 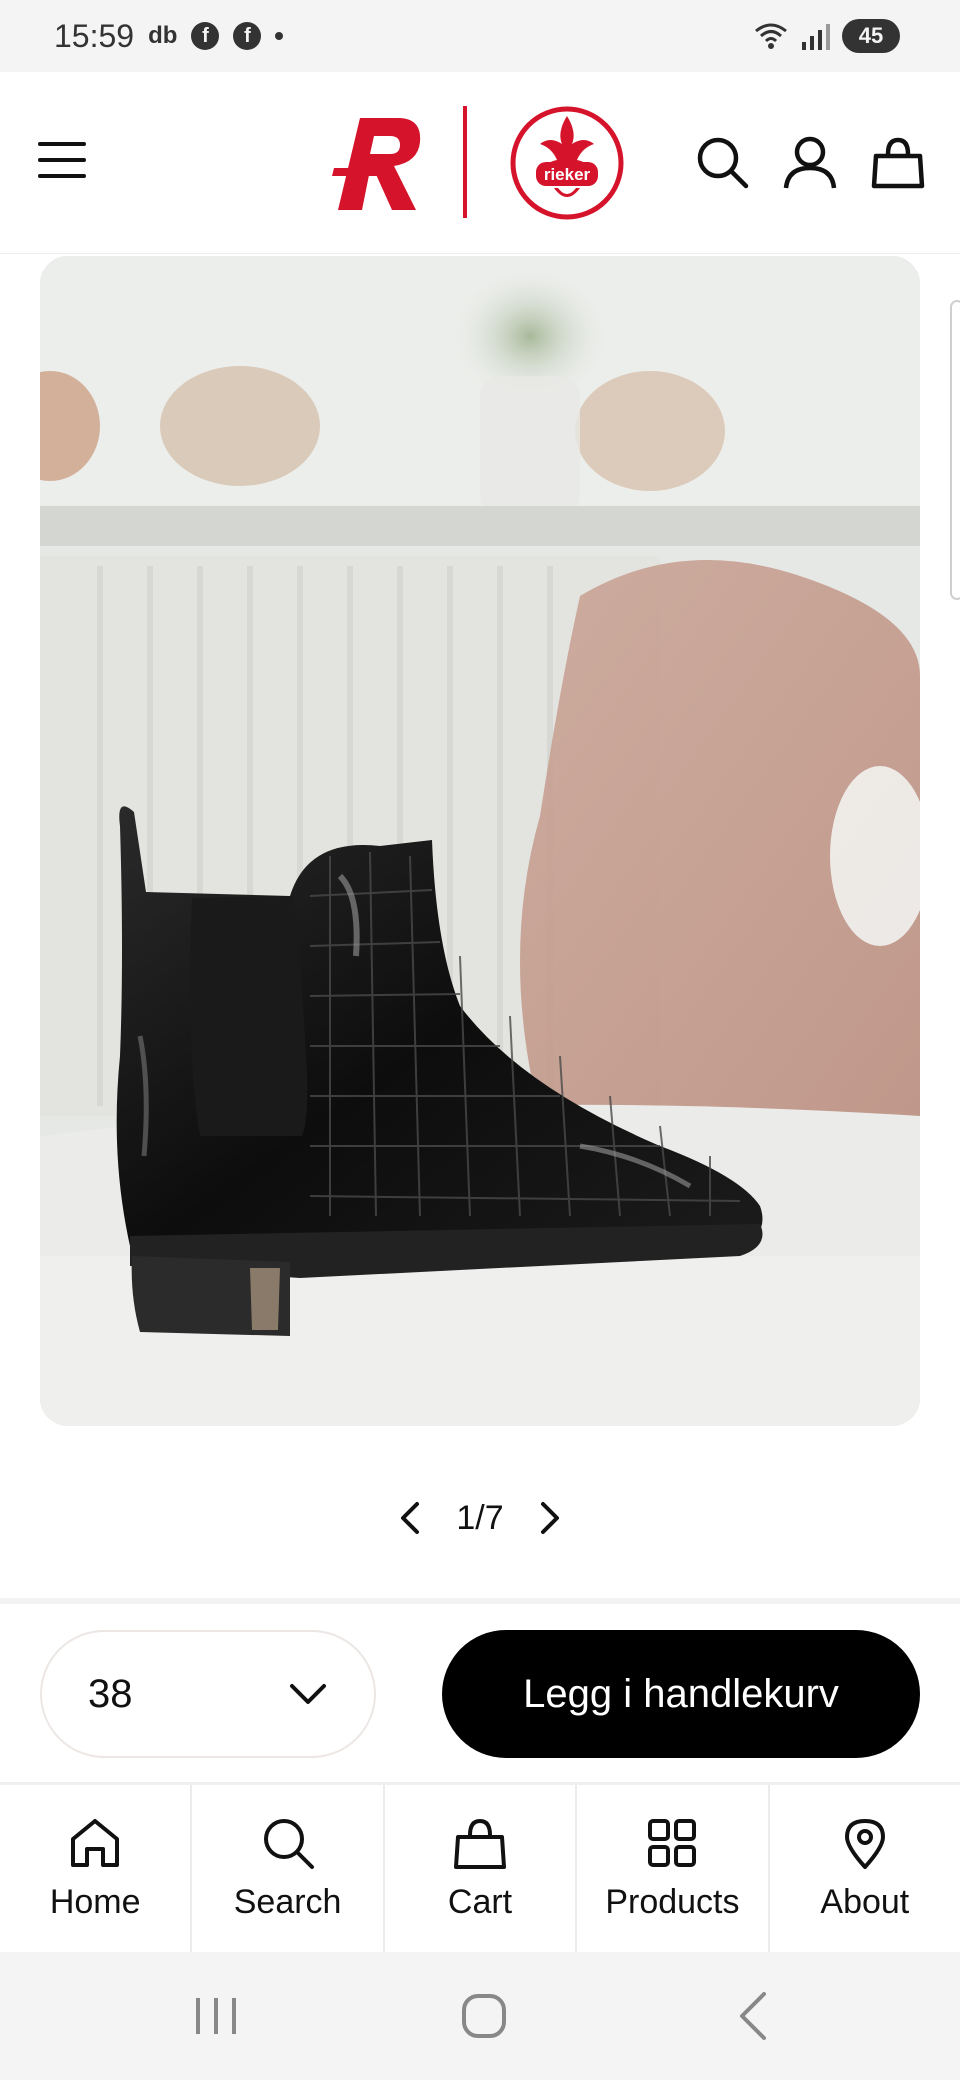 I want to click on status-right: 45, so click(x=827, y=36).